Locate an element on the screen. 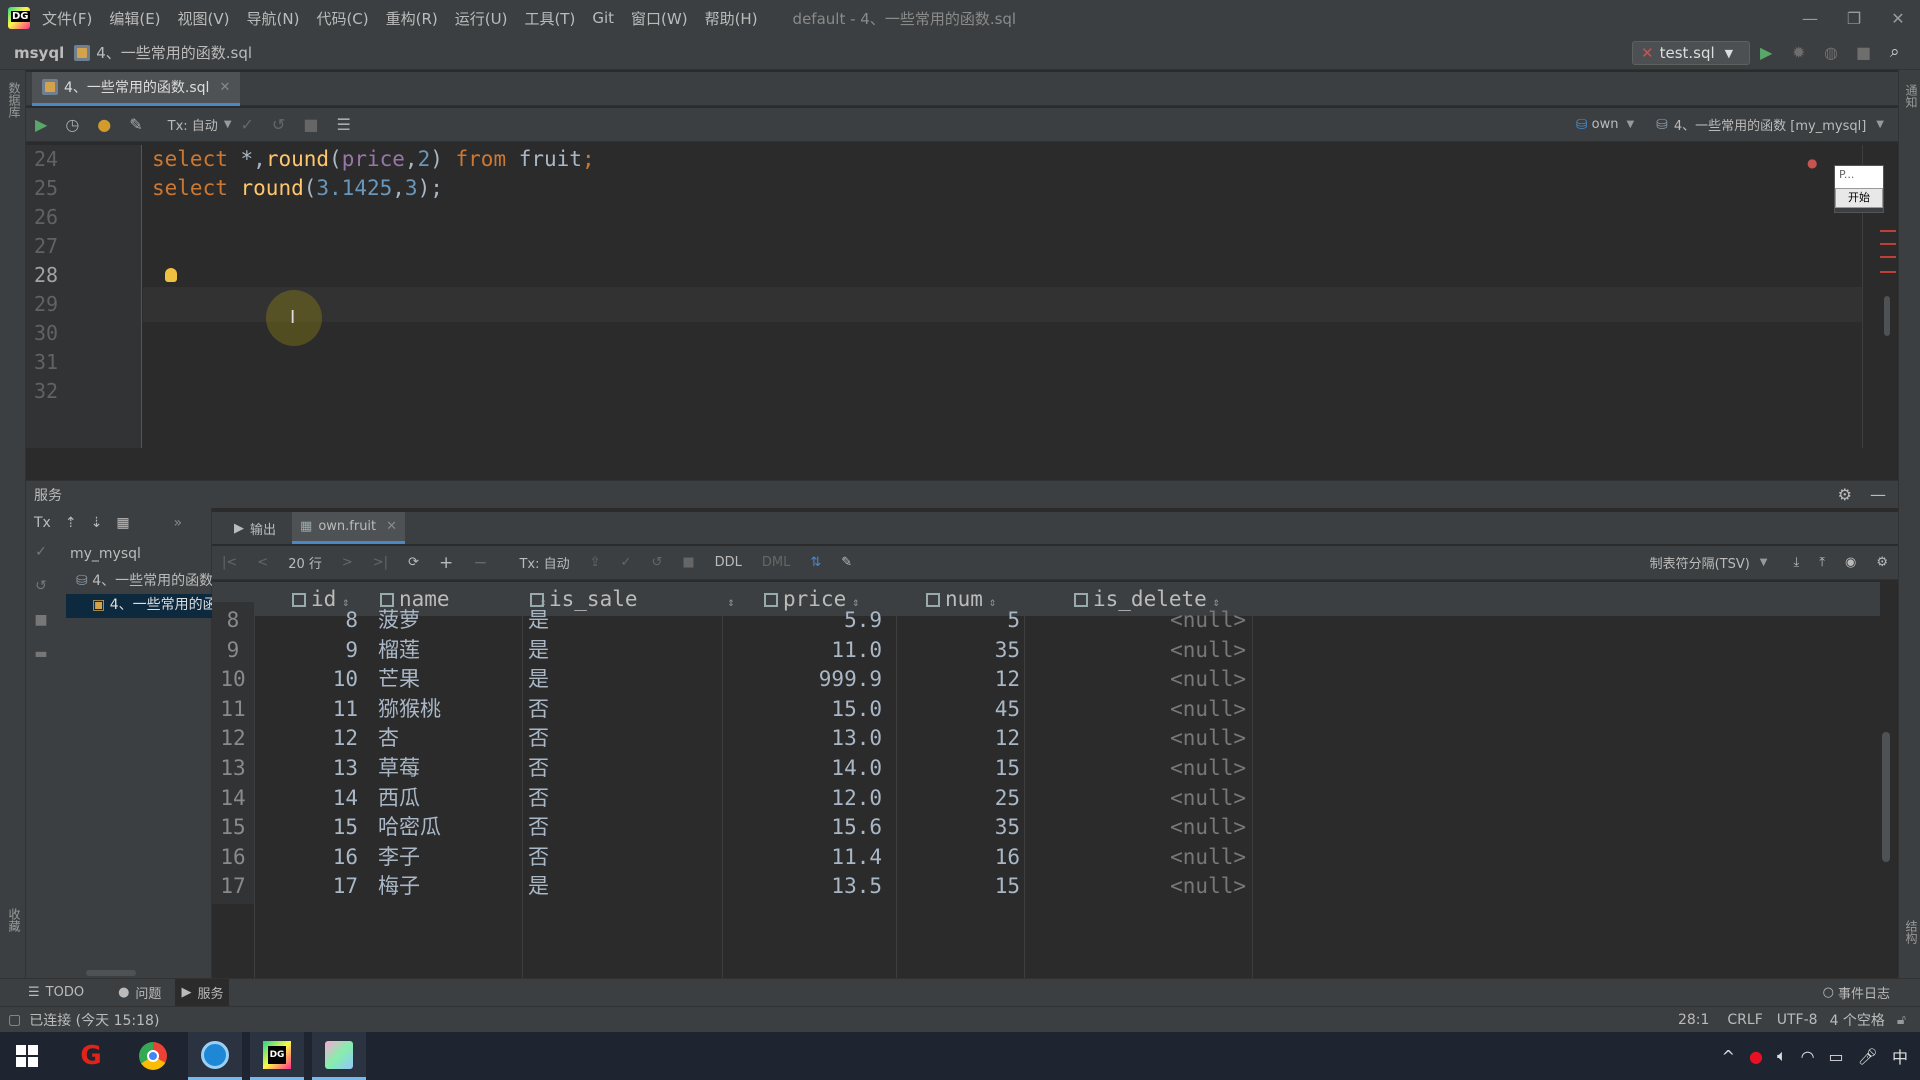 The image size is (1920, 1080). file-encoding: UTF-8 is located at coordinates (1797, 1020).